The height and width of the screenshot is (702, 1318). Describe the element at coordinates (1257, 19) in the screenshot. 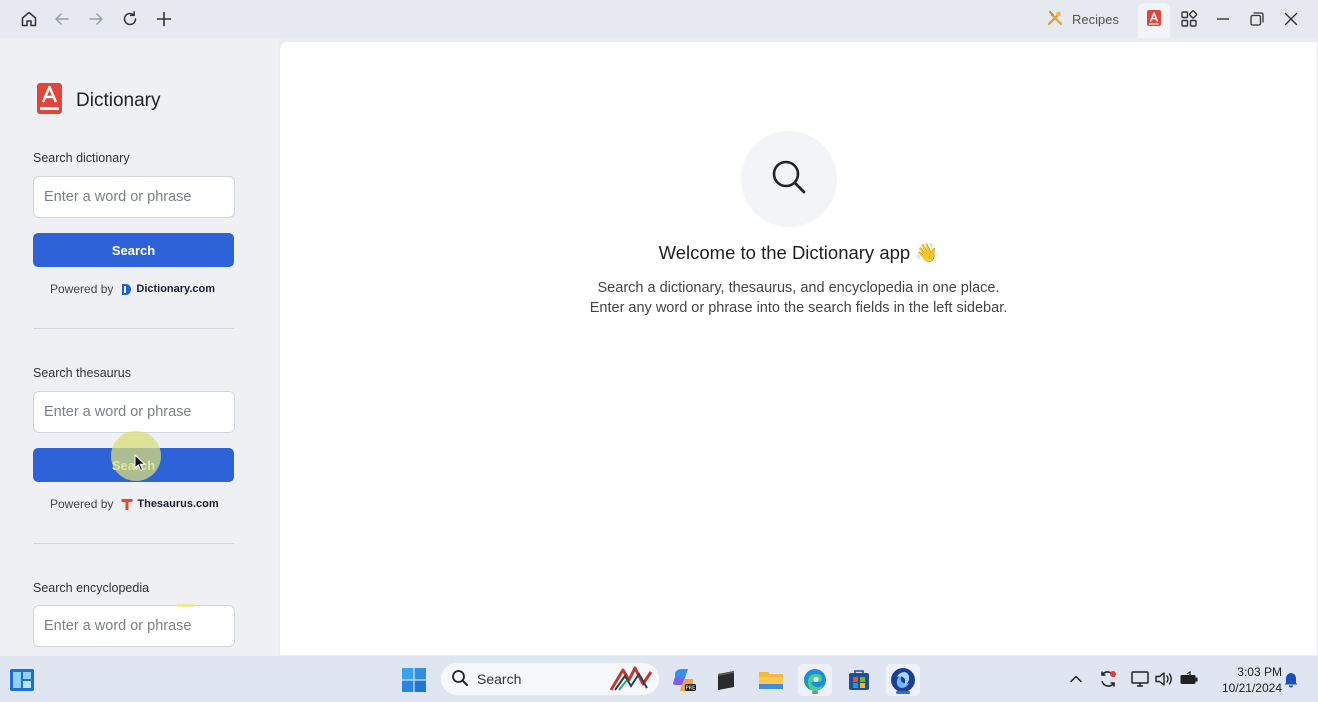

I see `restore-icon` at that location.